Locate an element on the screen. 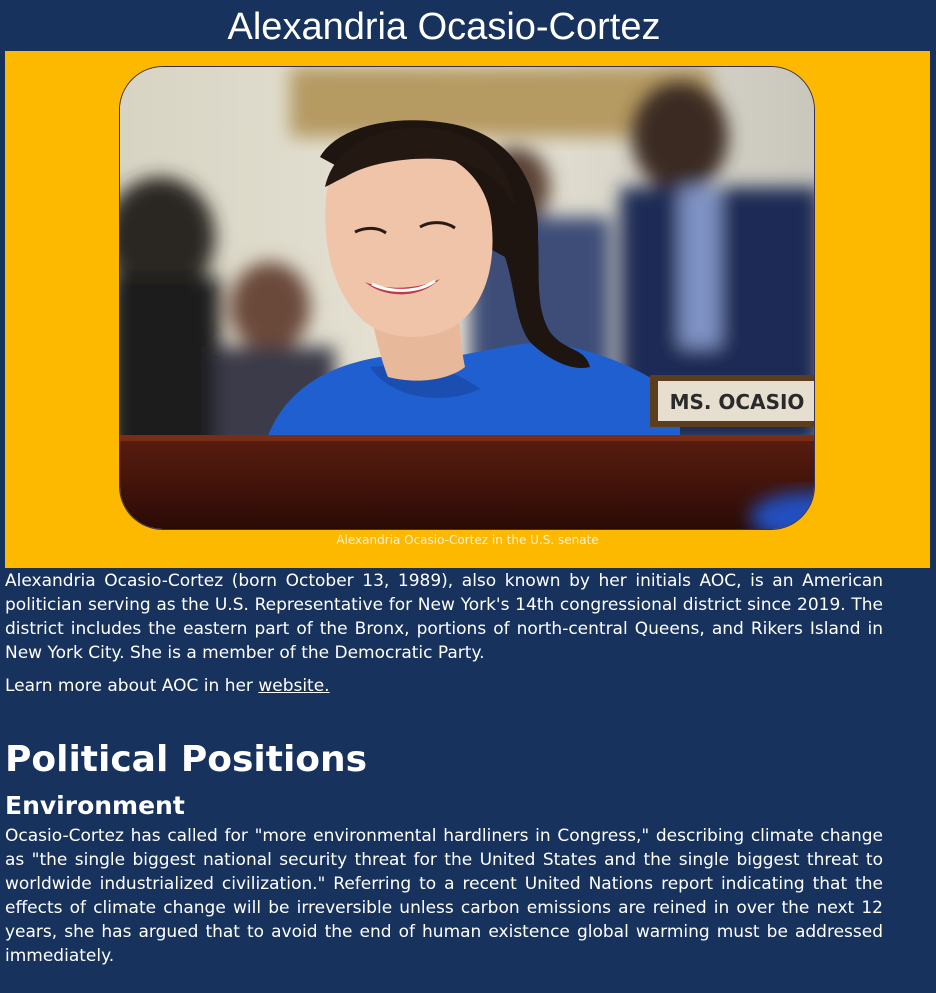  nameplate-text: MS. OCASIO is located at coordinates (737, 402).